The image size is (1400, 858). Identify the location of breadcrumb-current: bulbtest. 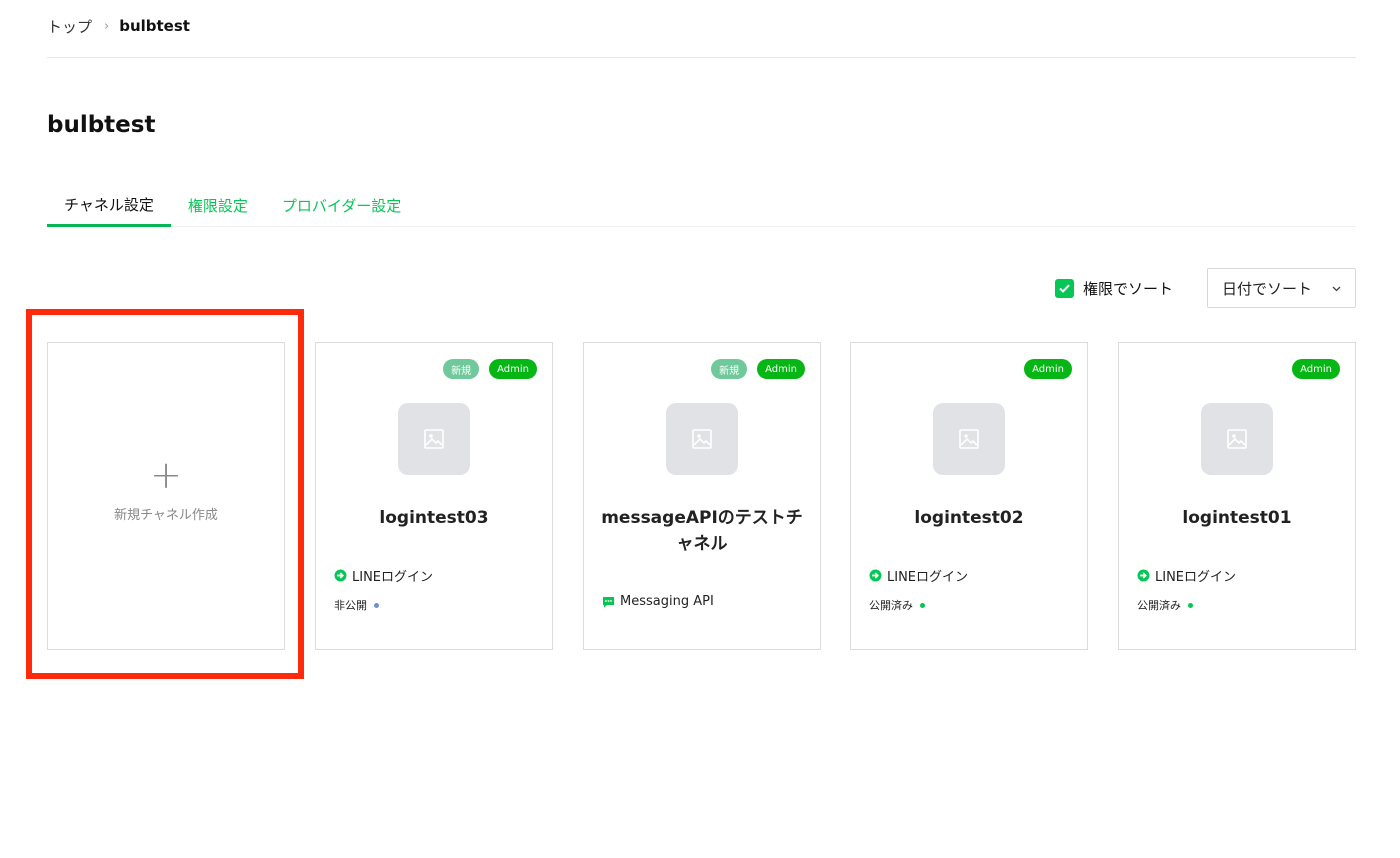
(154, 26).